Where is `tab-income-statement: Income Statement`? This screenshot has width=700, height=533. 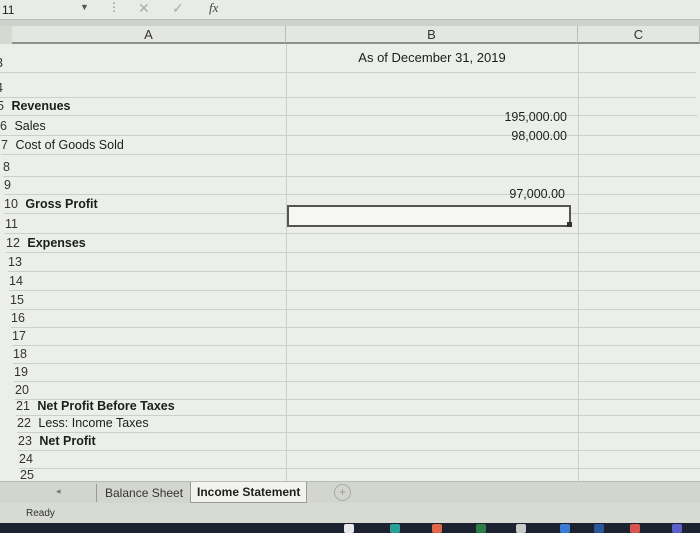
tab-income-statement: Income Statement is located at coordinates (249, 492).